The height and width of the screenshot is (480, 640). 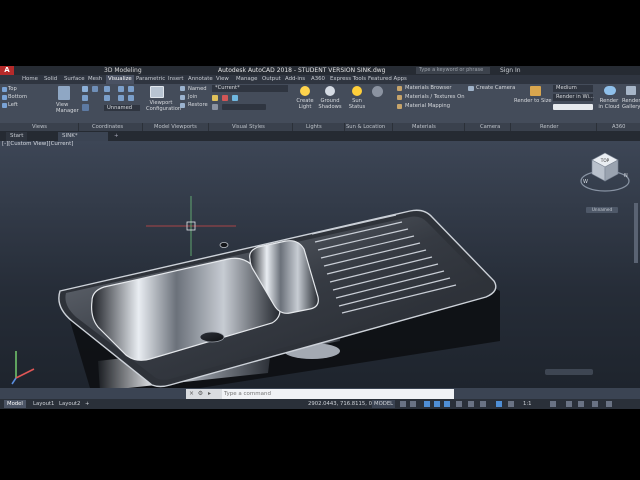 I want to click on add-layout-button: +, so click(x=87, y=404).